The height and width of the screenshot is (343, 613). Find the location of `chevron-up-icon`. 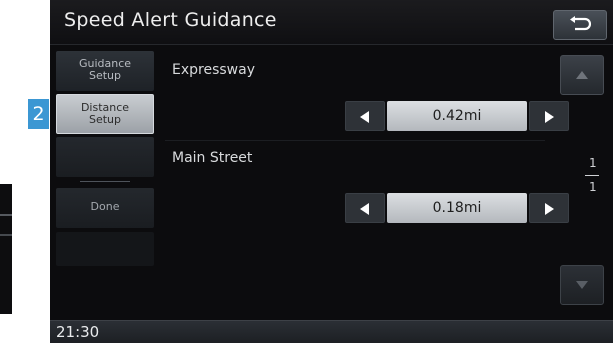

chevron-up-icon is located at coordinates (582, 75).